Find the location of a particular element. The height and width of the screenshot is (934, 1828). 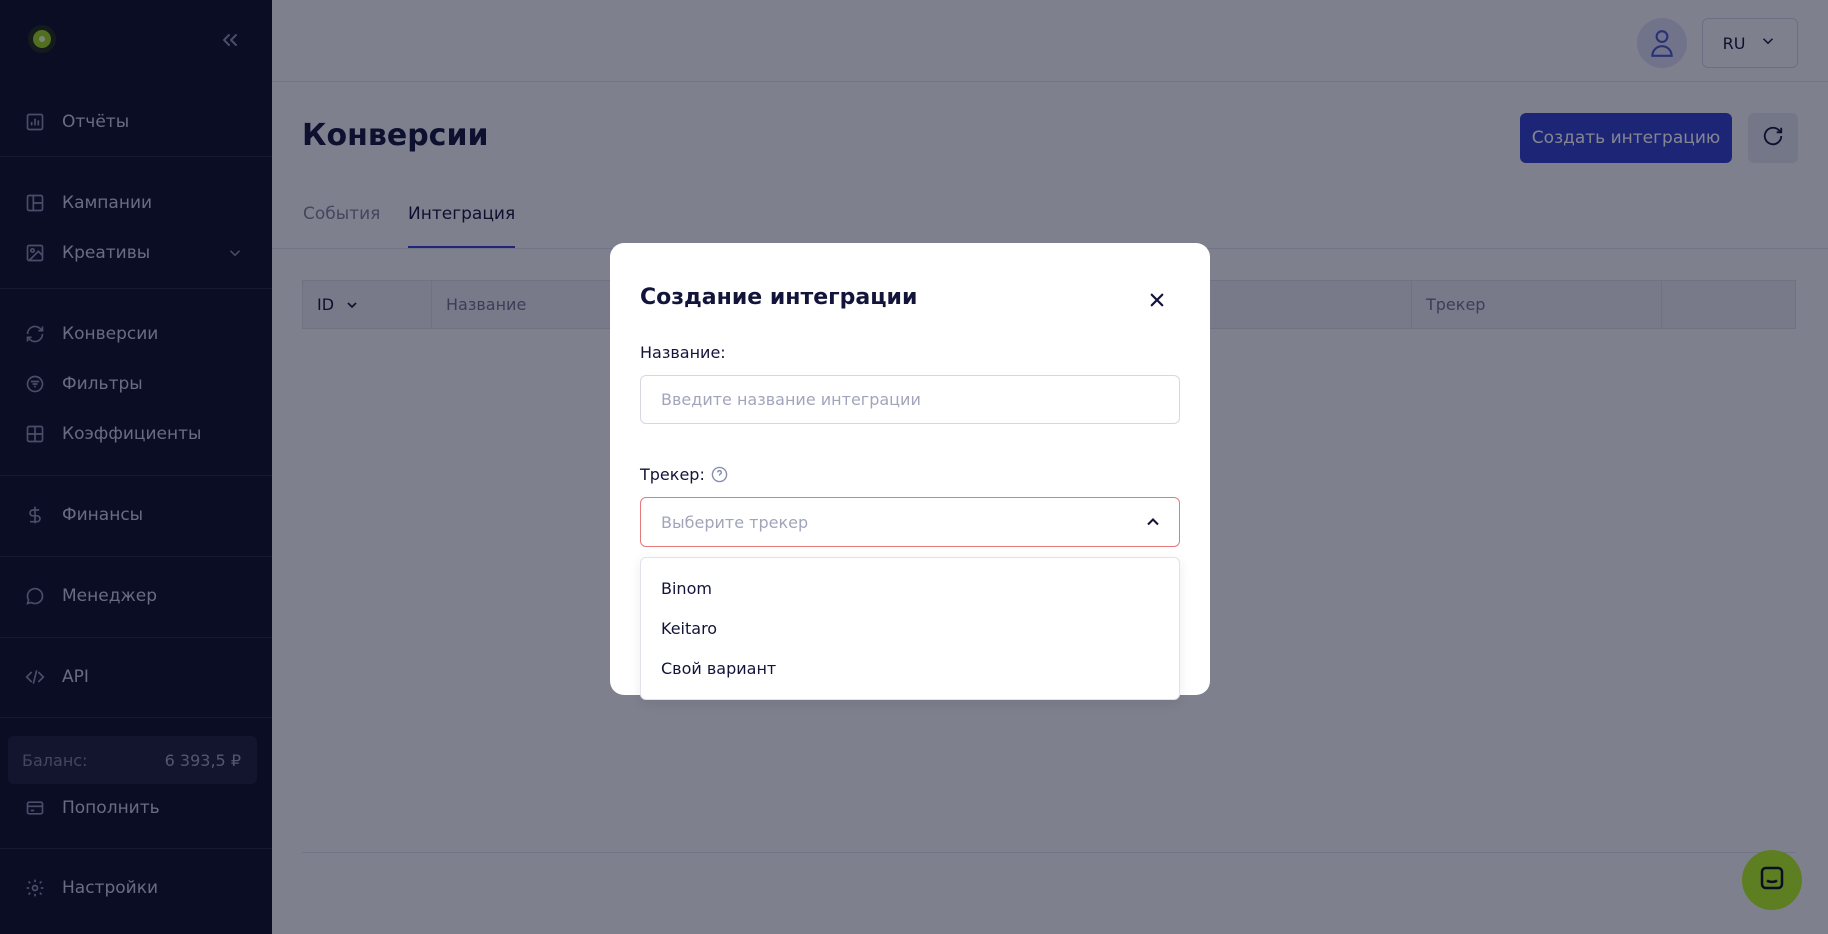

chevron-up-icon is located at coordinates (1153, 522).